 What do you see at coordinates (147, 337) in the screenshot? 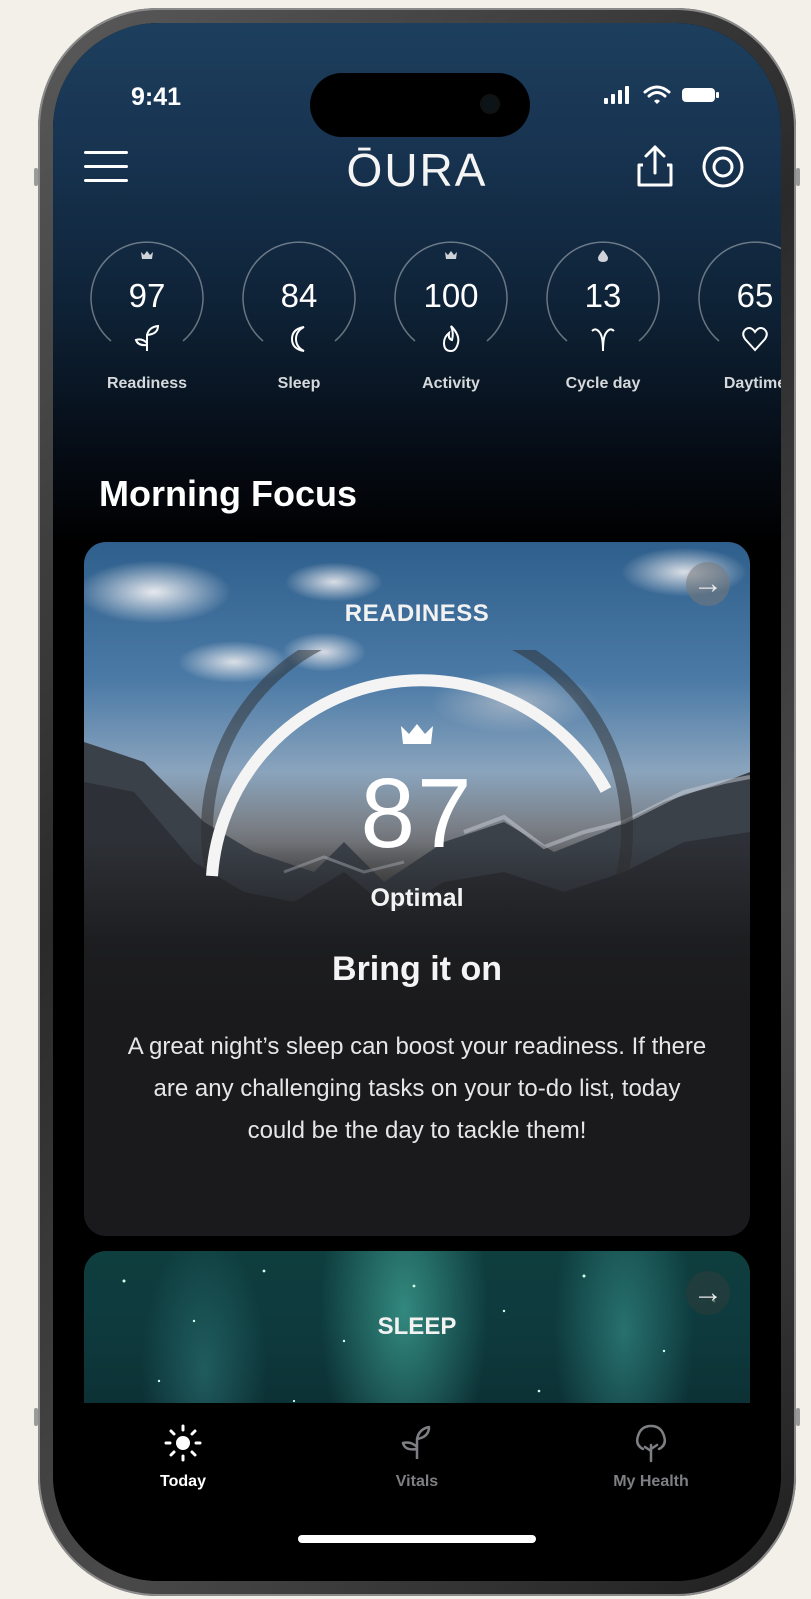
I see `readiness-sprout-icon` at bounding box center [147, 337].